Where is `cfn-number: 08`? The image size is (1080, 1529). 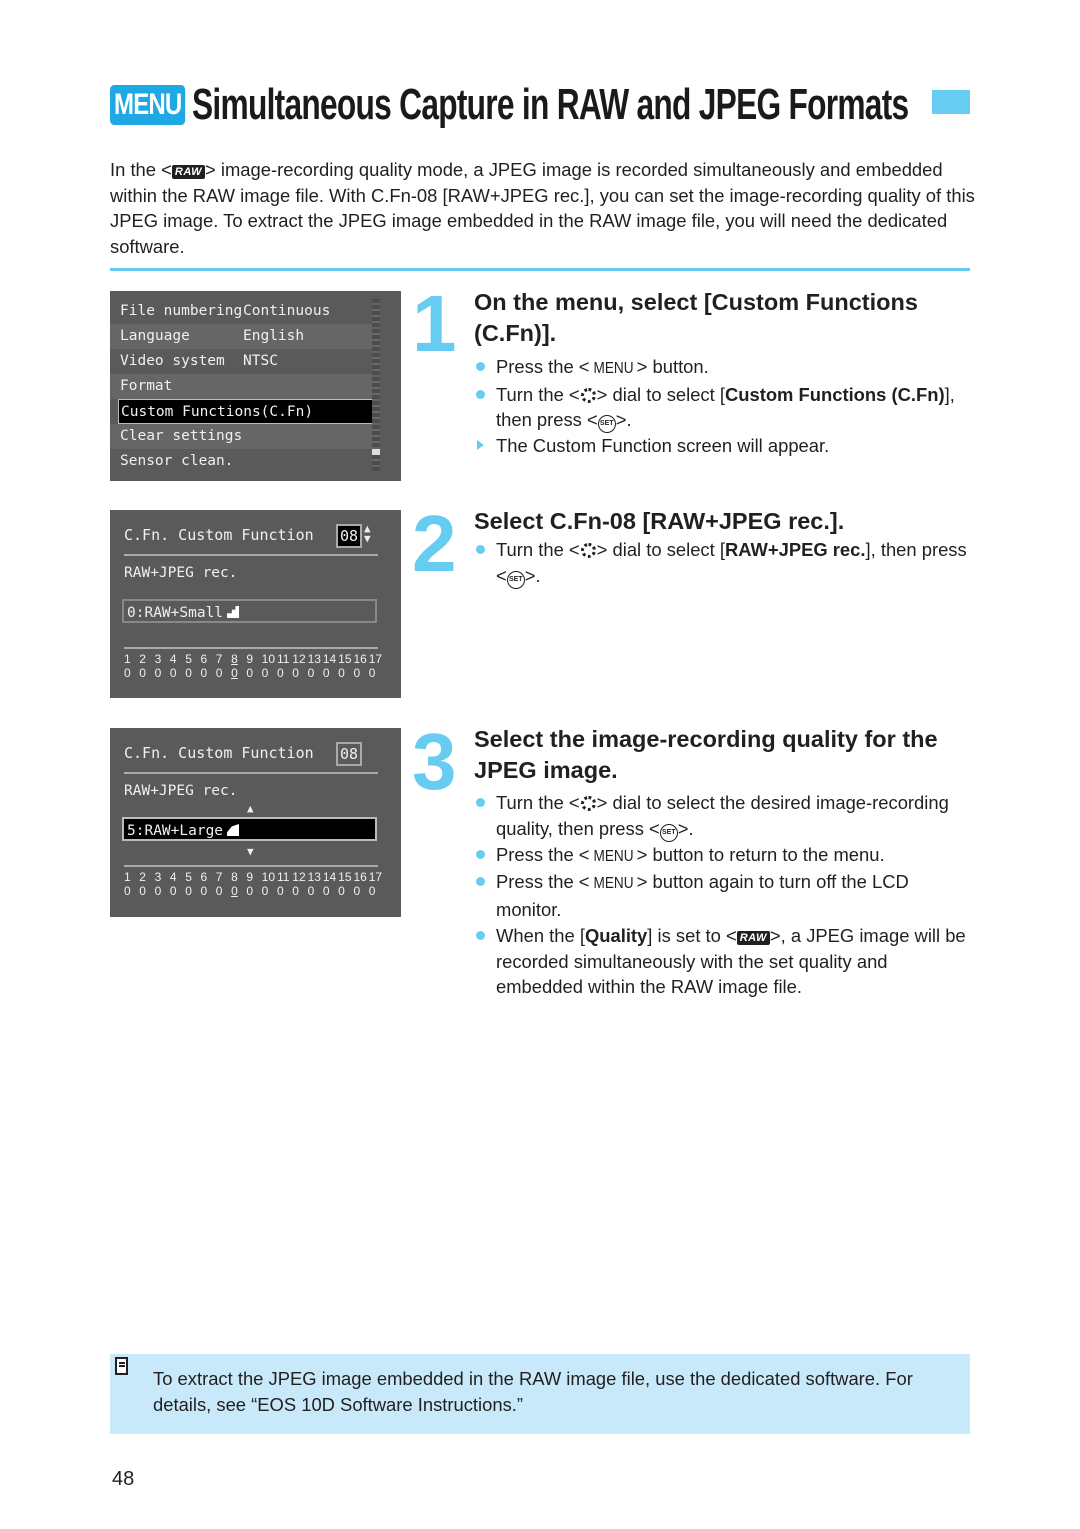 cfn-number: 08 is located at coordinates (349, 754).